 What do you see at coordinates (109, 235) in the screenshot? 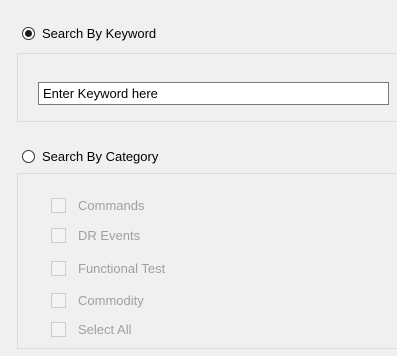
I see `category-label: DR Events` at bounding box center [109, 235].